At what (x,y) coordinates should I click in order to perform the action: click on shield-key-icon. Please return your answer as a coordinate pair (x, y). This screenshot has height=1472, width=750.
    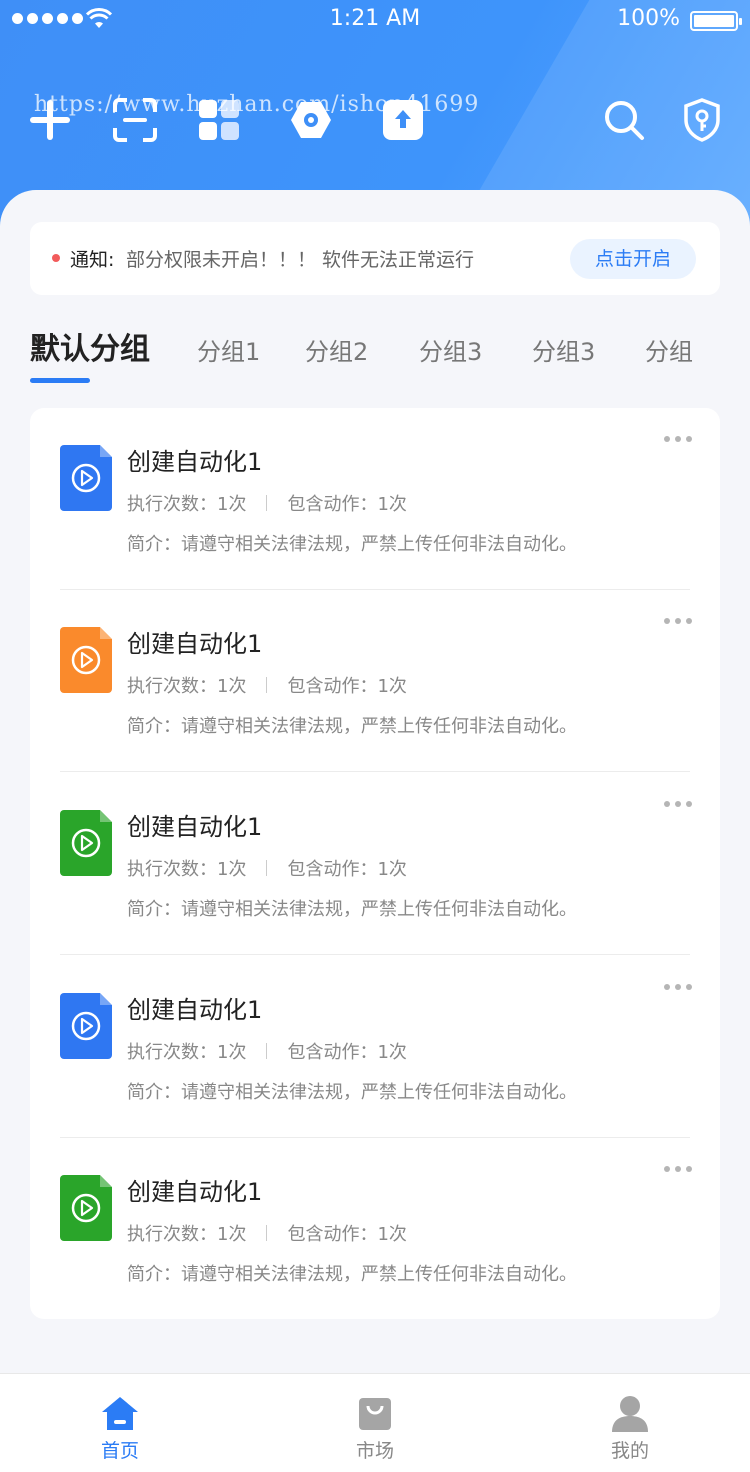
    Looking at the image, I should click on (702, 120).